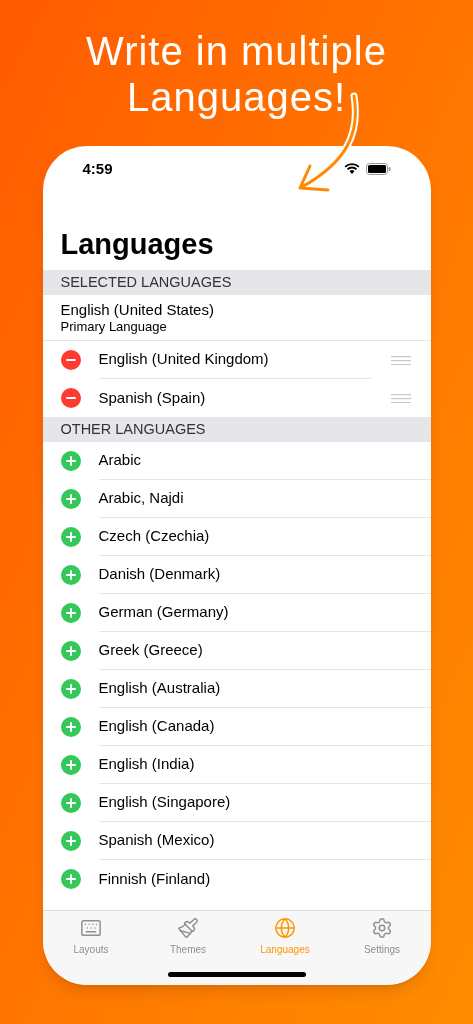 The height and width of the screenshot is (1024, 473). What do you see at coordinates (97, 168) in the screenshot?
I see `status-time: 4:59` at bounding box center [97, 168].